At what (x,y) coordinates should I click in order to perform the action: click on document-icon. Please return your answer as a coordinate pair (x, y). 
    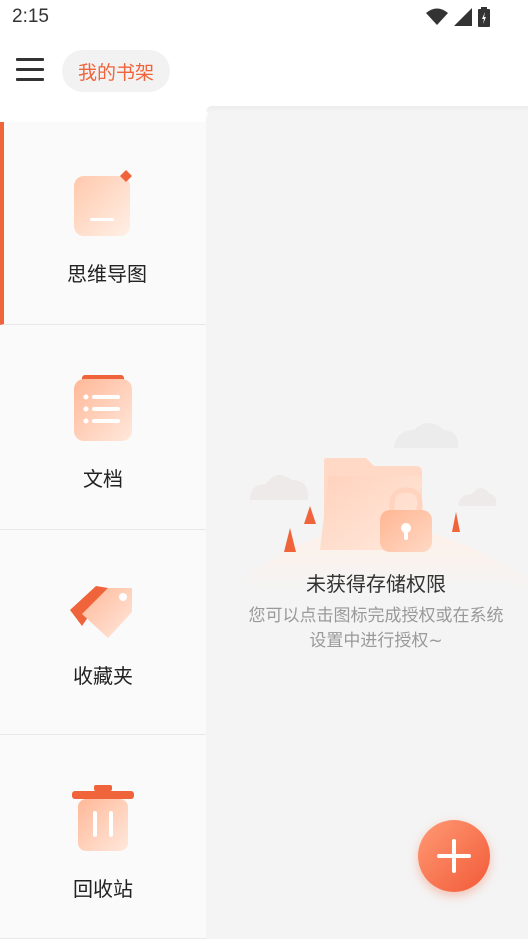
    Looking at the image, I should click on (103, 408).